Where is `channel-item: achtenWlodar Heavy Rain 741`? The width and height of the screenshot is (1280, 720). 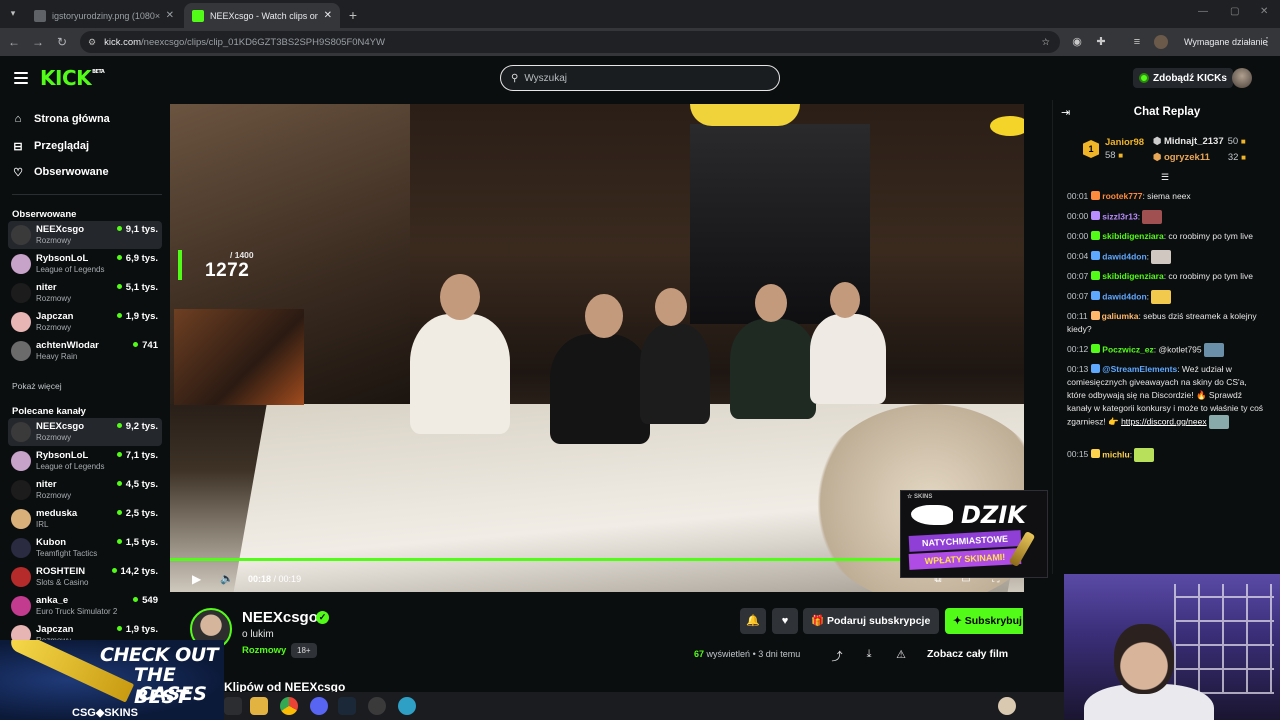
channel-item: achtenWlodar Heavy Rain 741 is located at coordinates (85, 351).